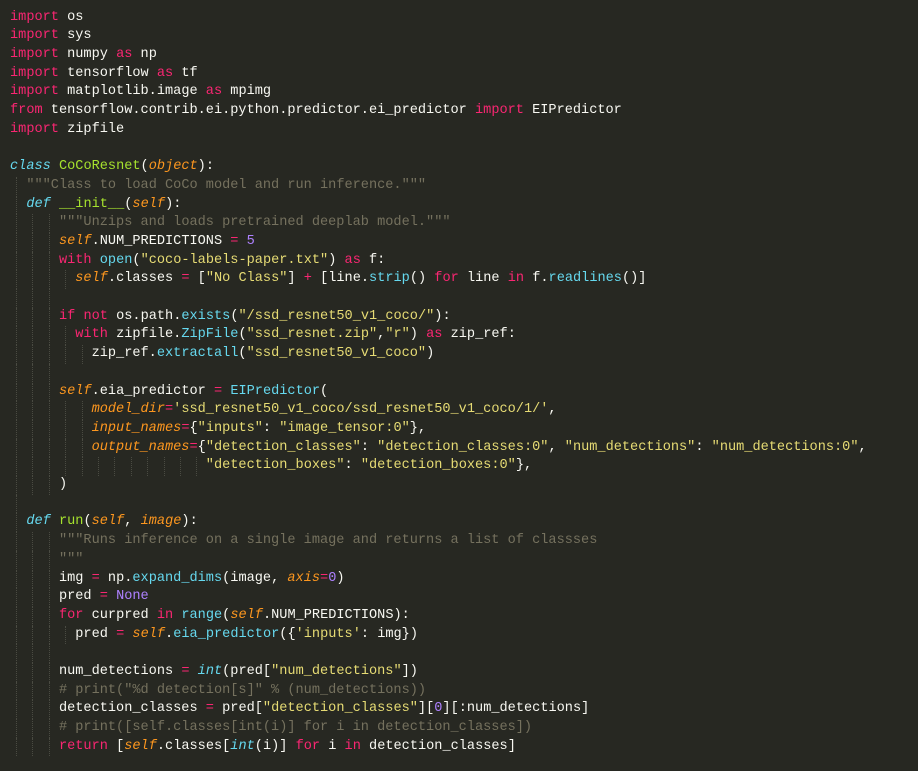  I want to click on code-token: f:, so click(373, 260).